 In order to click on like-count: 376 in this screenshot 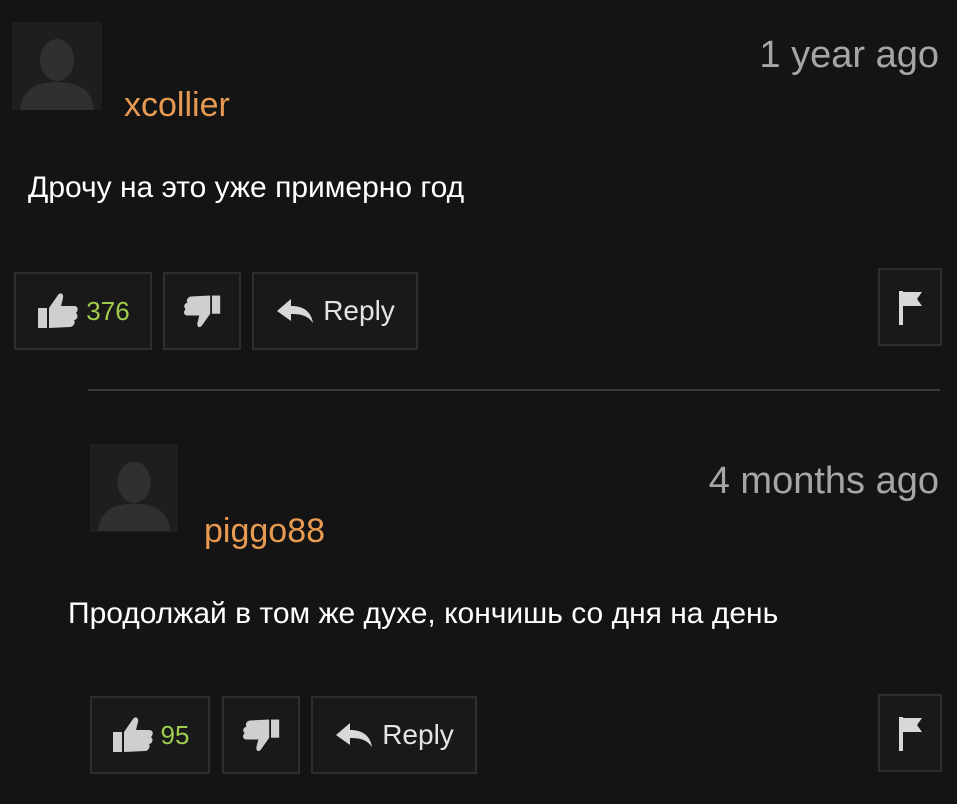, I will do `click(108, 310)`.